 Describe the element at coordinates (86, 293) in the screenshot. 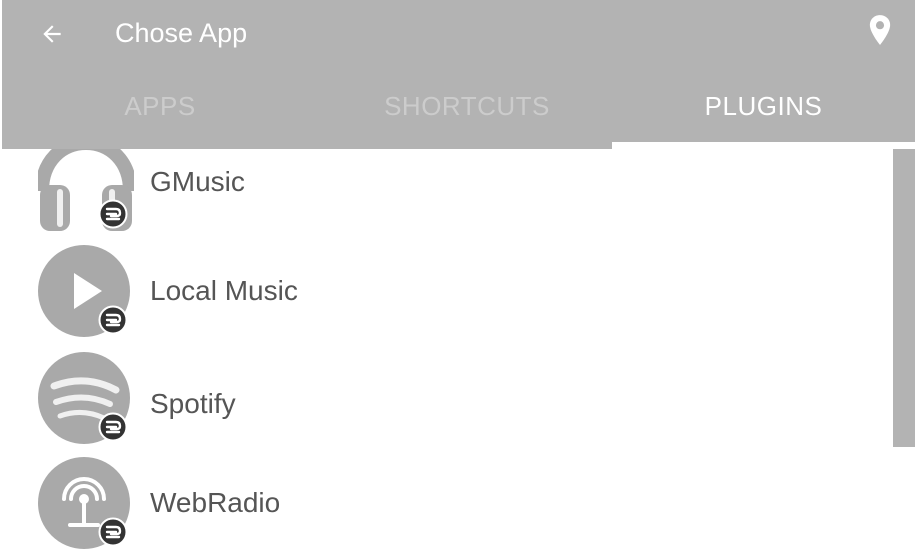

I see `local-music-app-icon` at that location.